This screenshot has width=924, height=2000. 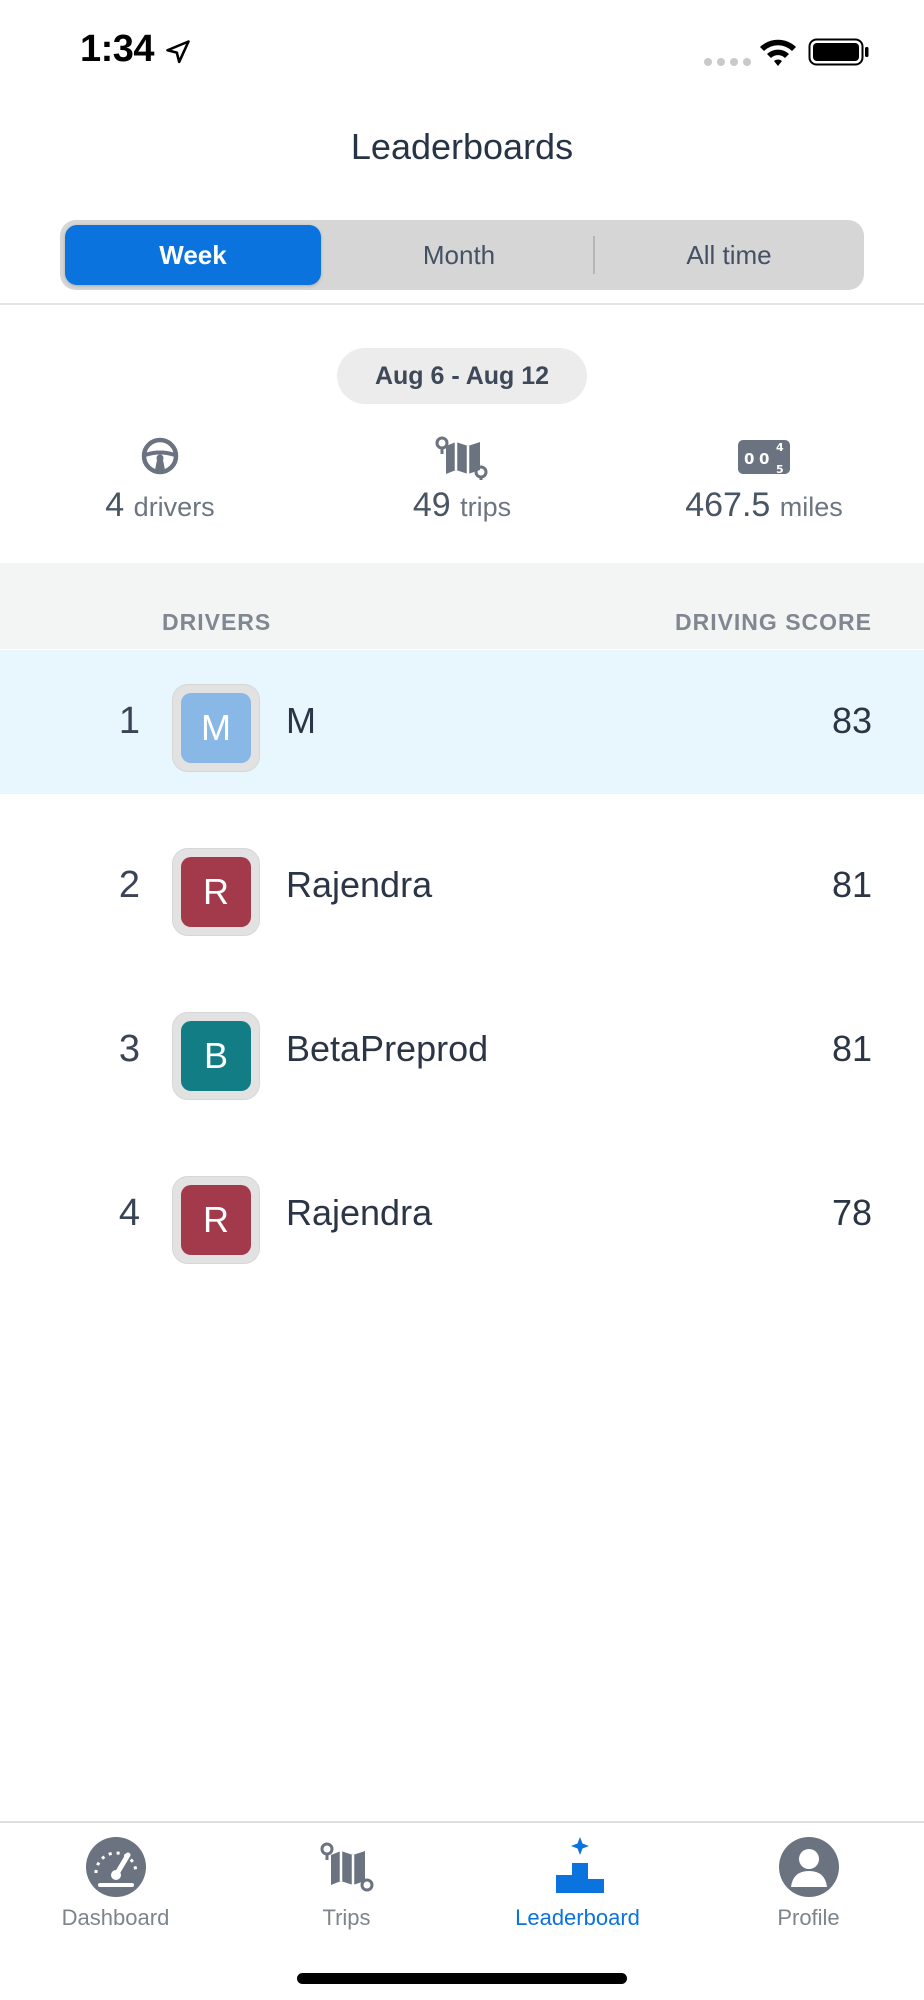 What do you see at coordinates (773, 622) in the screenshot?
I see `column-header-driving-score: DRIVING SCORE` at bounding box center [773, 622].